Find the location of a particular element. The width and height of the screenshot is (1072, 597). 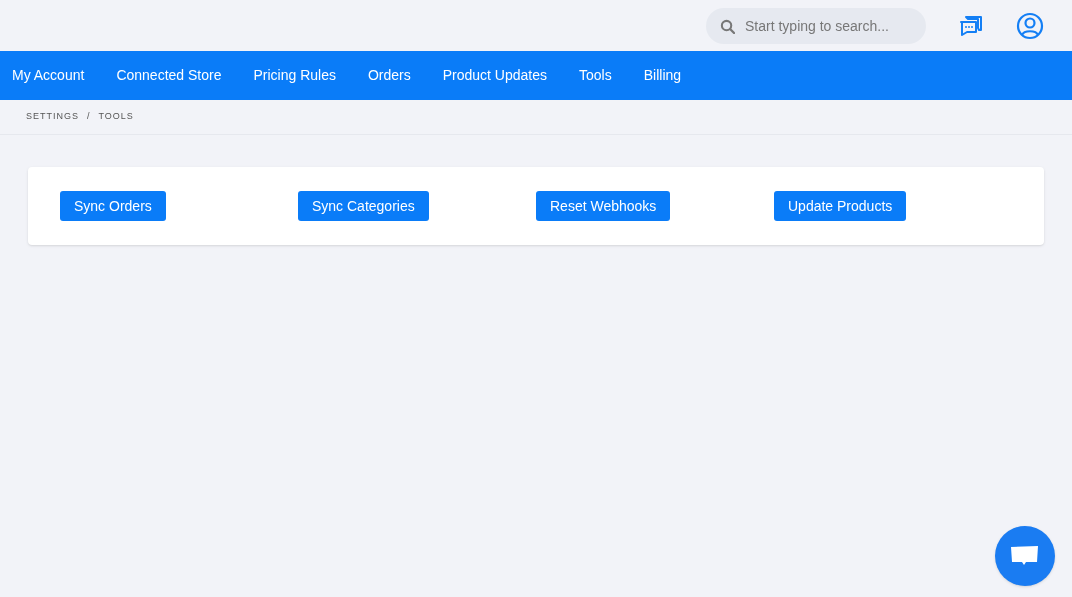

user-icon is located at coordinates (1030, 25).